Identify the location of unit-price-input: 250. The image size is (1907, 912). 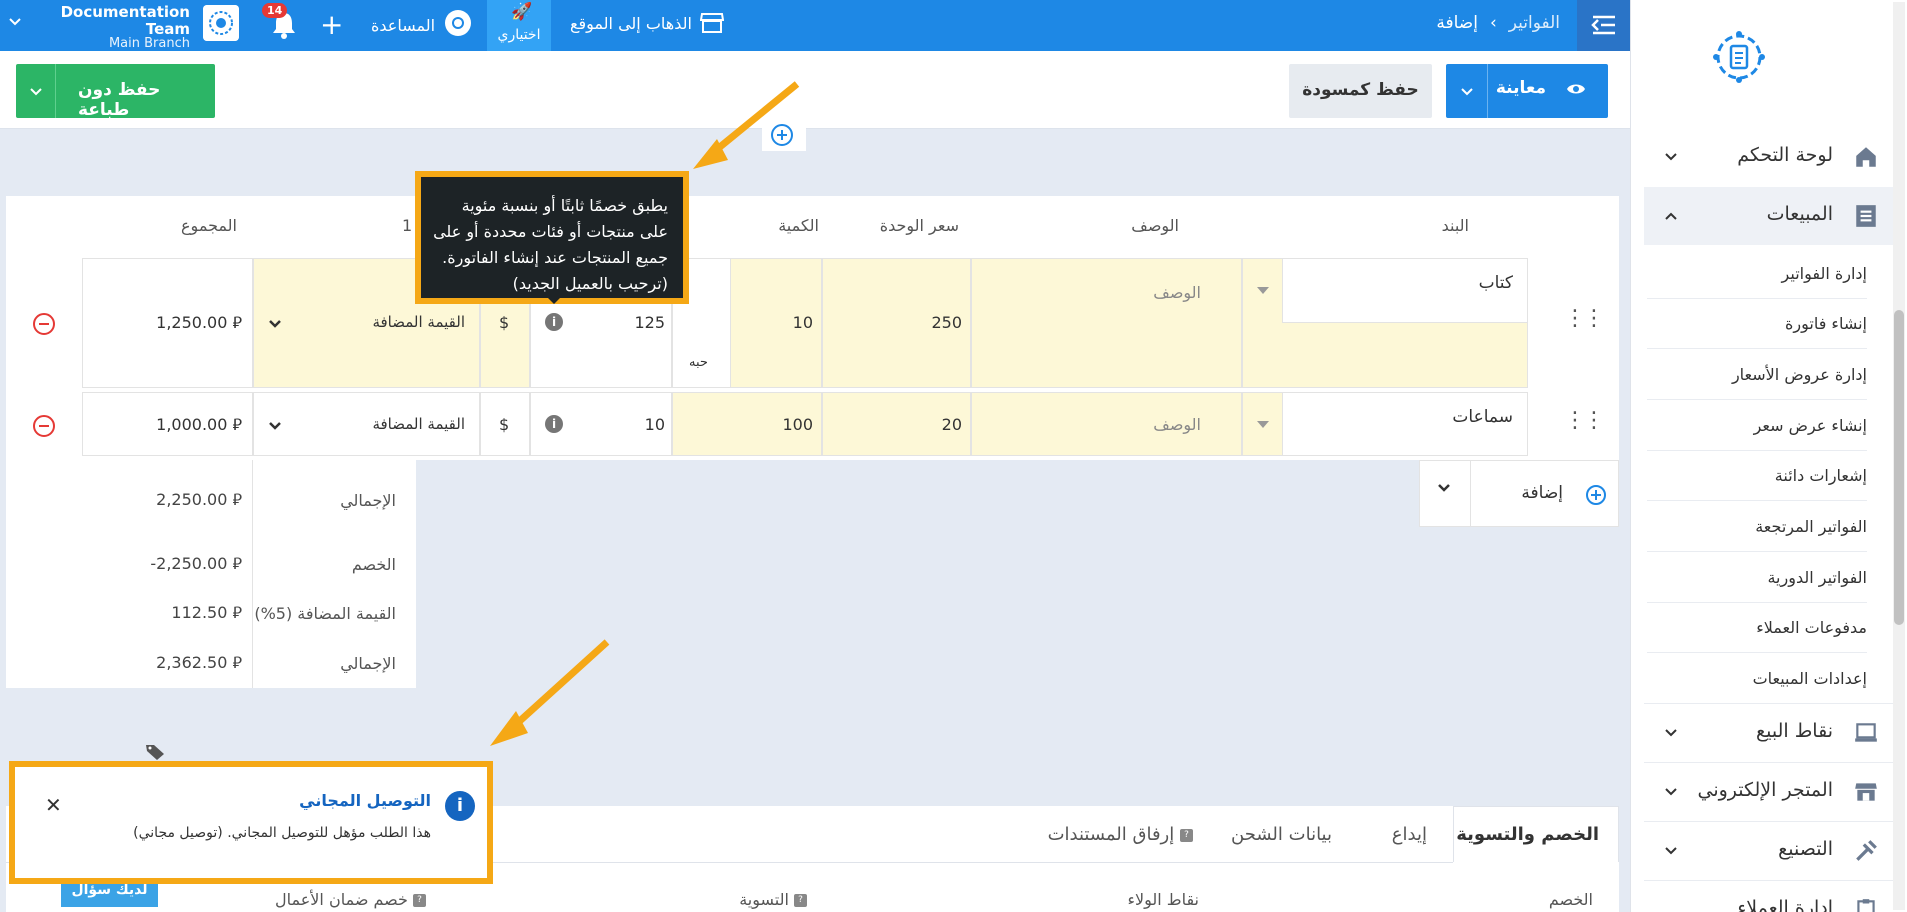
(896, 323).